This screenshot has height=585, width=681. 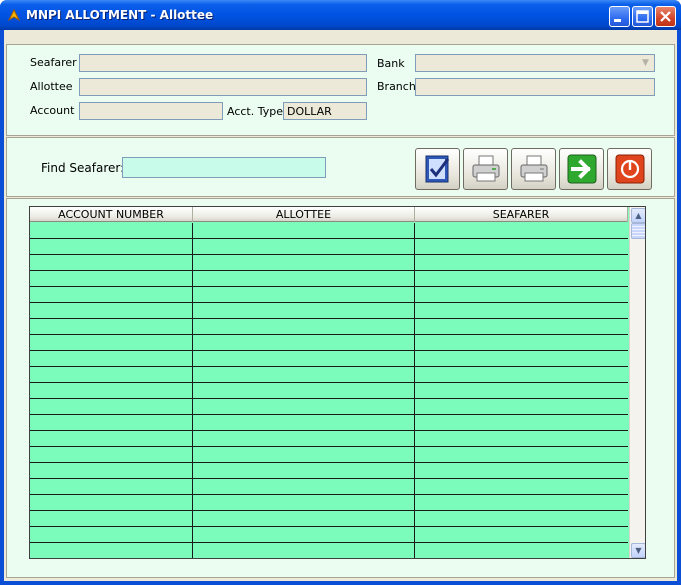 I want to click on print-preview-button, so click(x=533, y=169).